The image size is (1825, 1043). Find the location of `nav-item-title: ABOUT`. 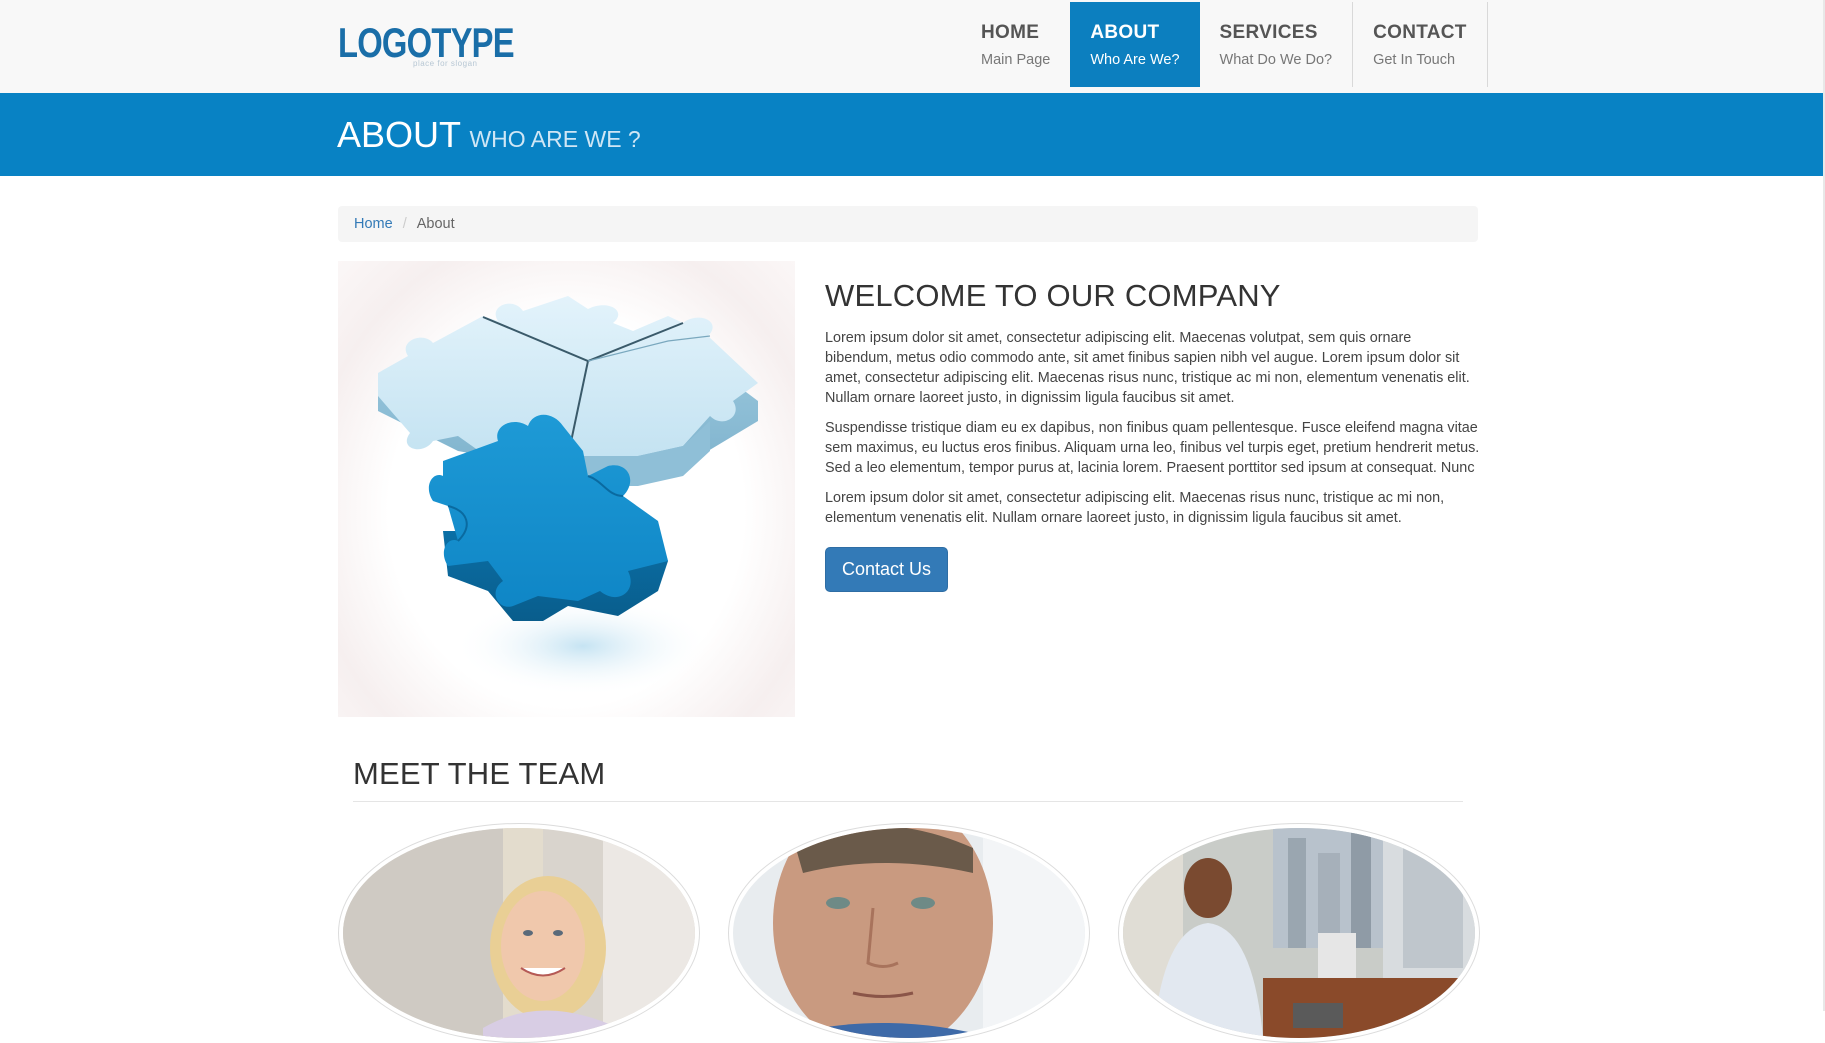

nav-item-title: ABOUT is located at coordinates (1125, 32).